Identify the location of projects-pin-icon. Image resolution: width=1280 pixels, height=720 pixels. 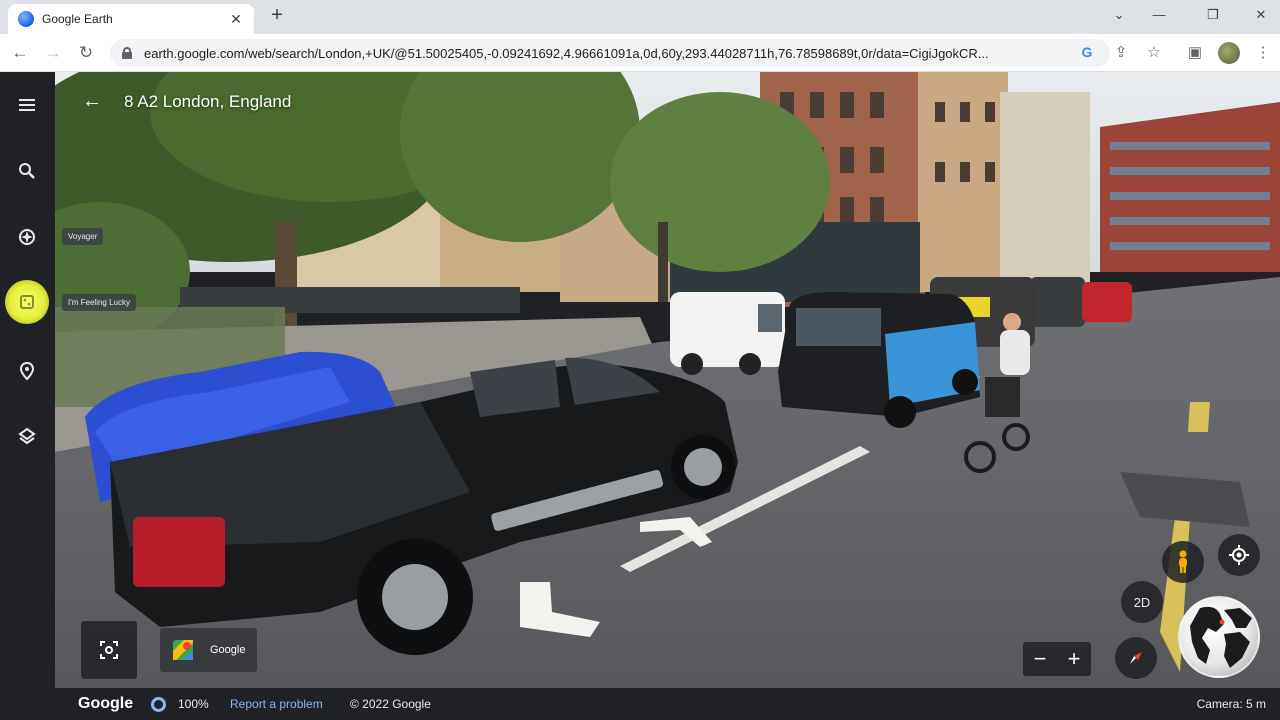
(27, 371).